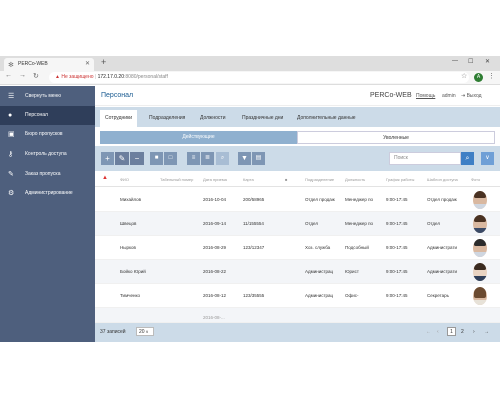 The height and width of the screenshot is (400, 500). I want to click on cell-name: Бойко Юрий, so click(133, 271).